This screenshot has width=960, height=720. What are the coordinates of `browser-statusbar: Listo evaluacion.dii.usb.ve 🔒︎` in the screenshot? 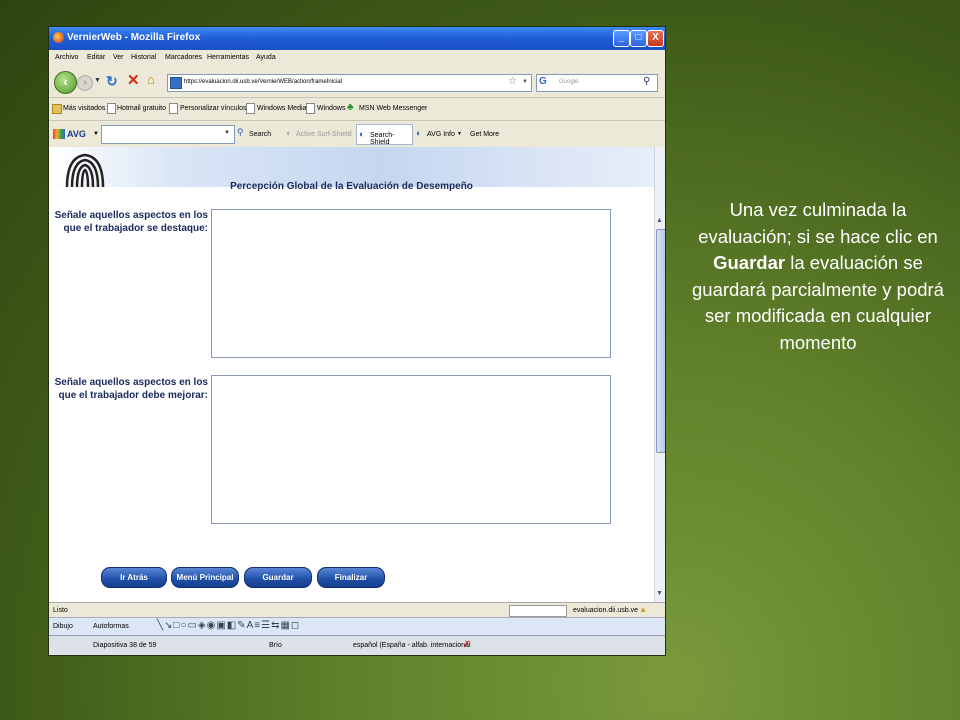 It's located at (357, 610).